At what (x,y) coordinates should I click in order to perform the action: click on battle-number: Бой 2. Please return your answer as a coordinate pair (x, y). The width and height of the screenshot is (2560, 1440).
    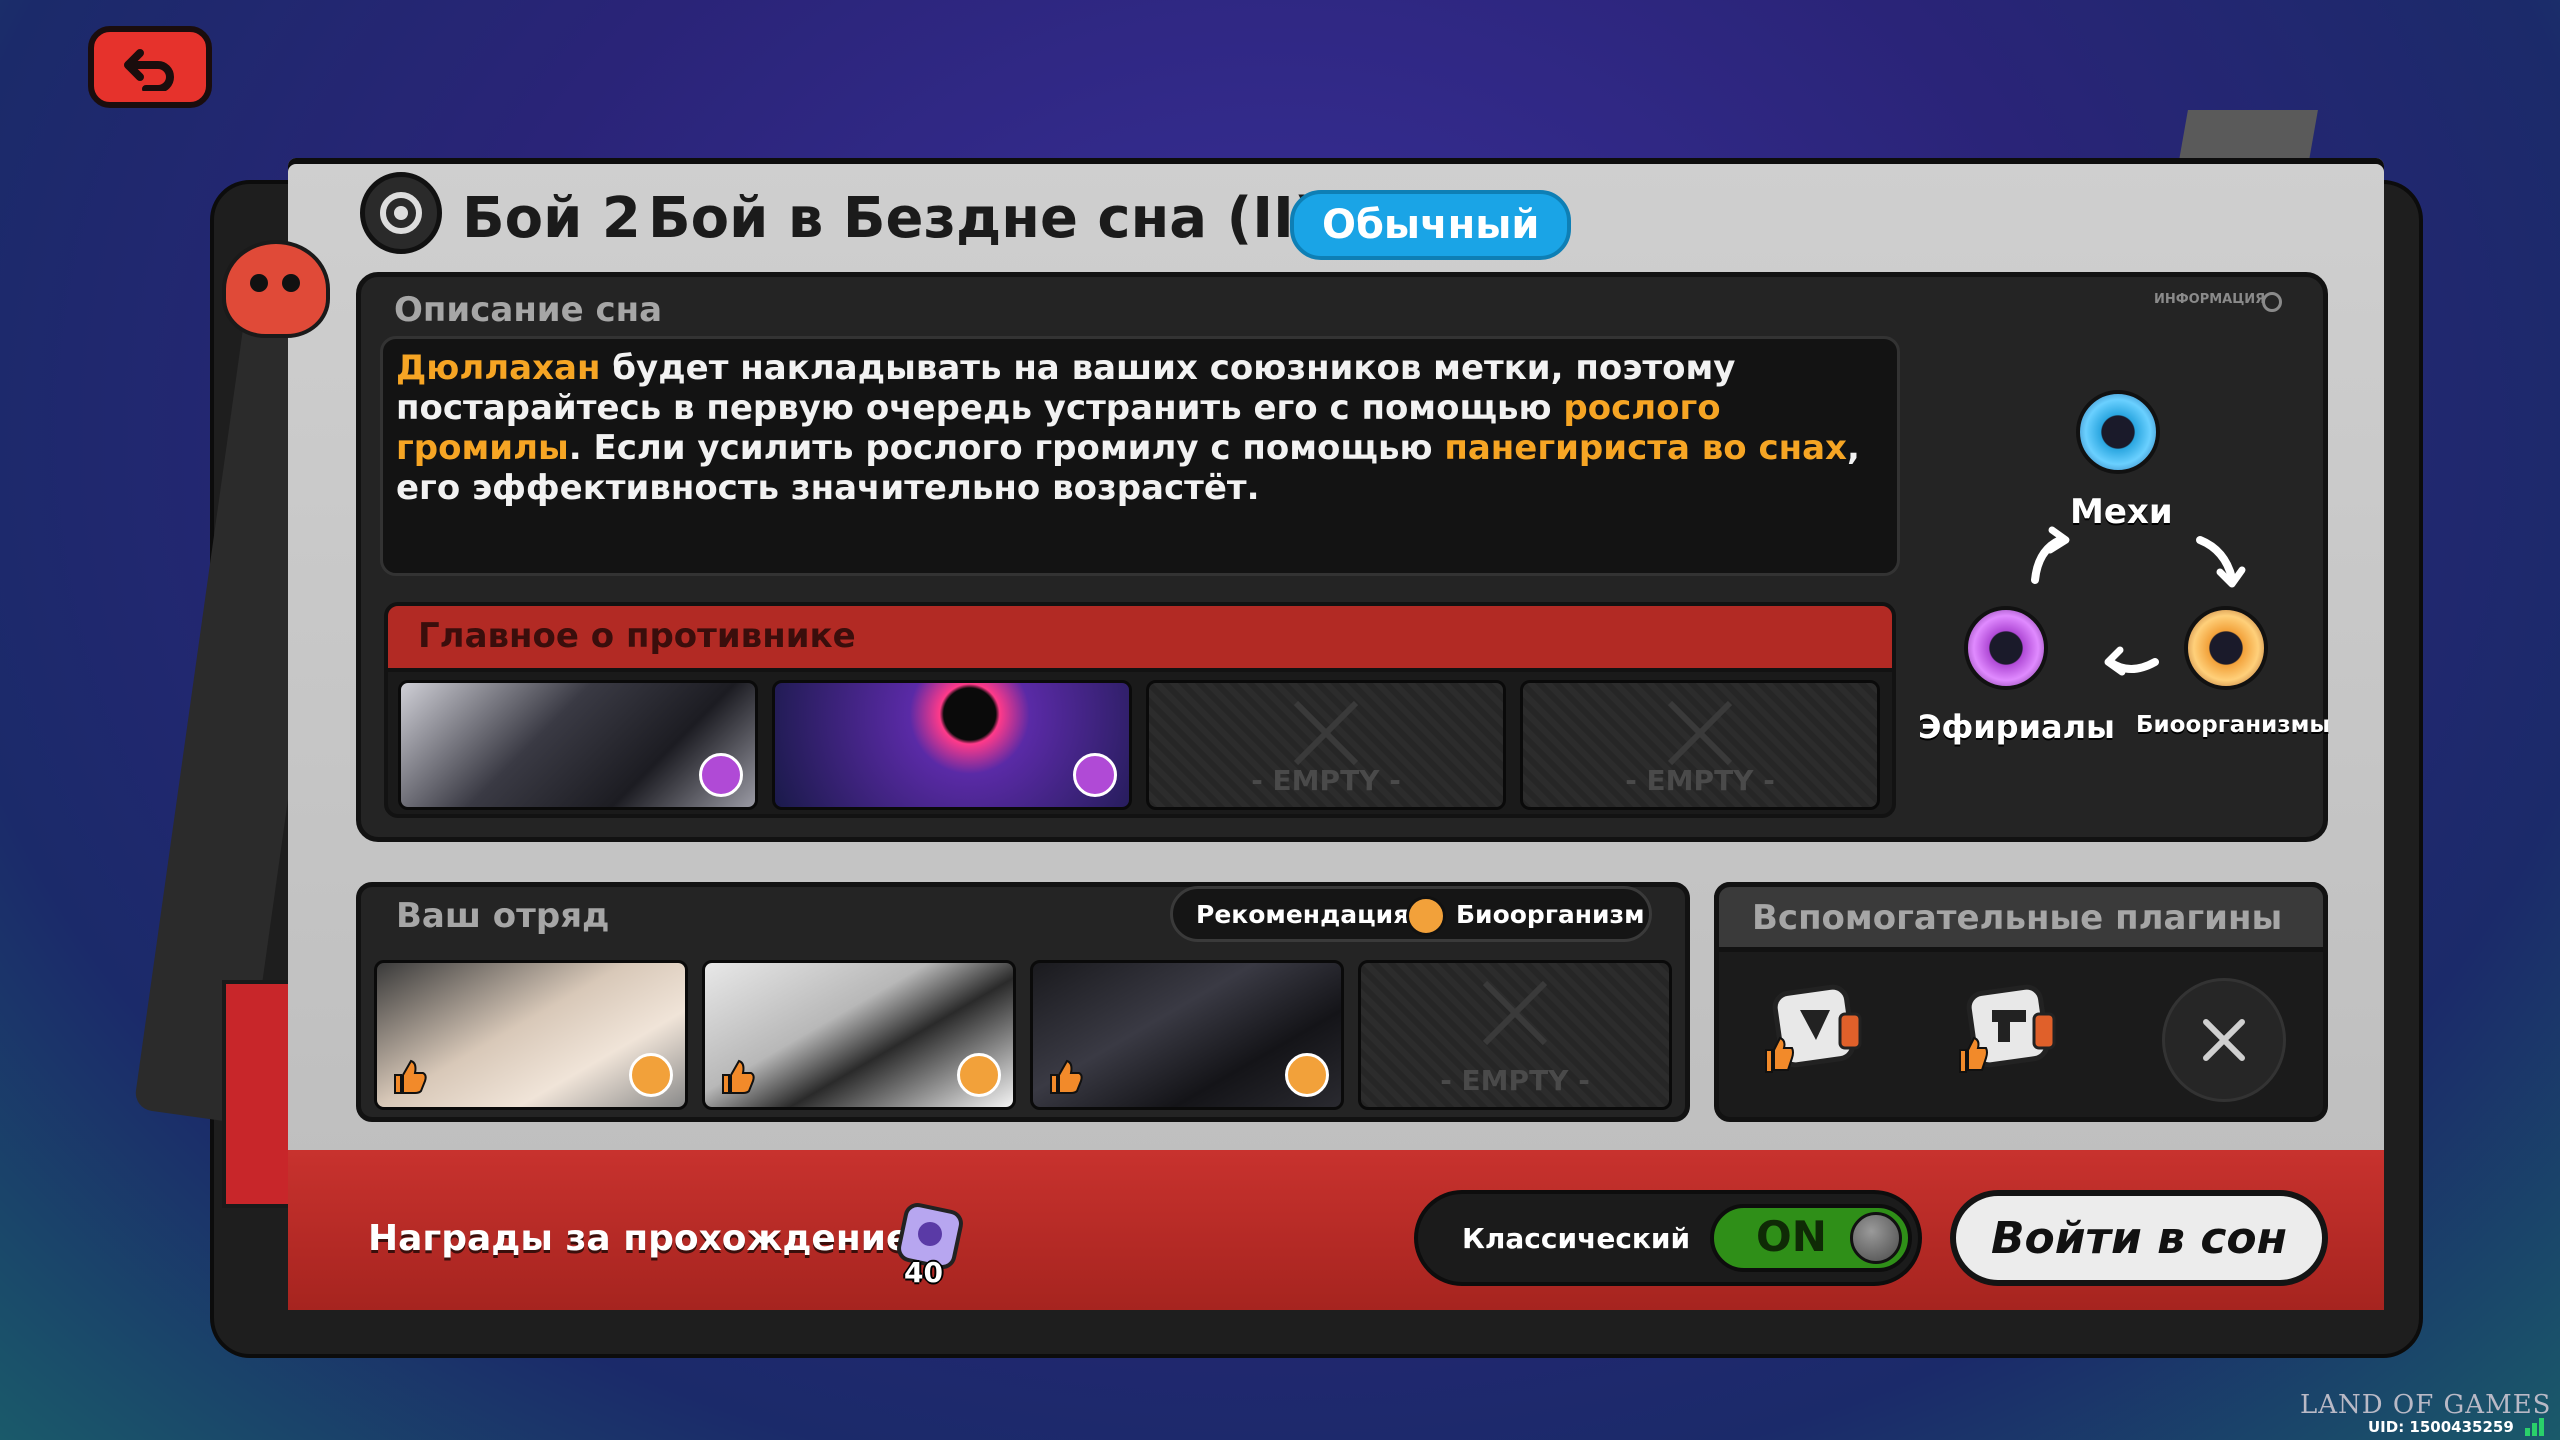
    Looking at the image, I should click on (551, 218).